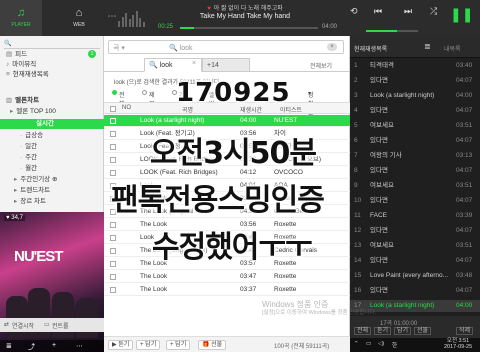  I want to click on equalizer-icon, so click(132, 18).